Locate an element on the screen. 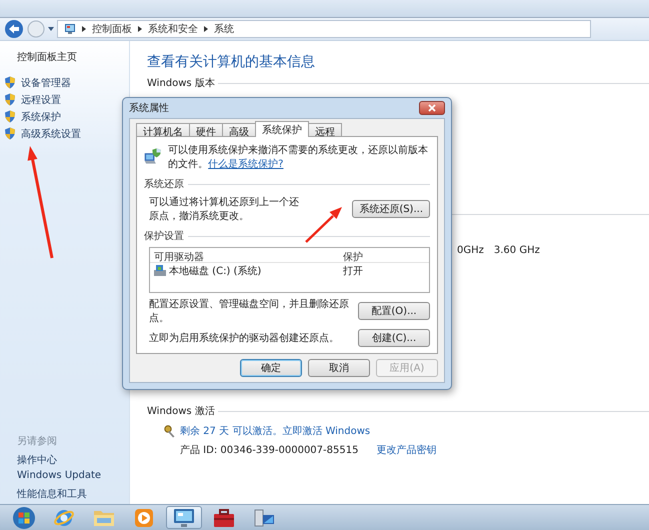 This screenshot has width=649, height=530. description-text: 立即为启用系统保护的驱动器创建还原点。 is located at coordinates (244, 338).